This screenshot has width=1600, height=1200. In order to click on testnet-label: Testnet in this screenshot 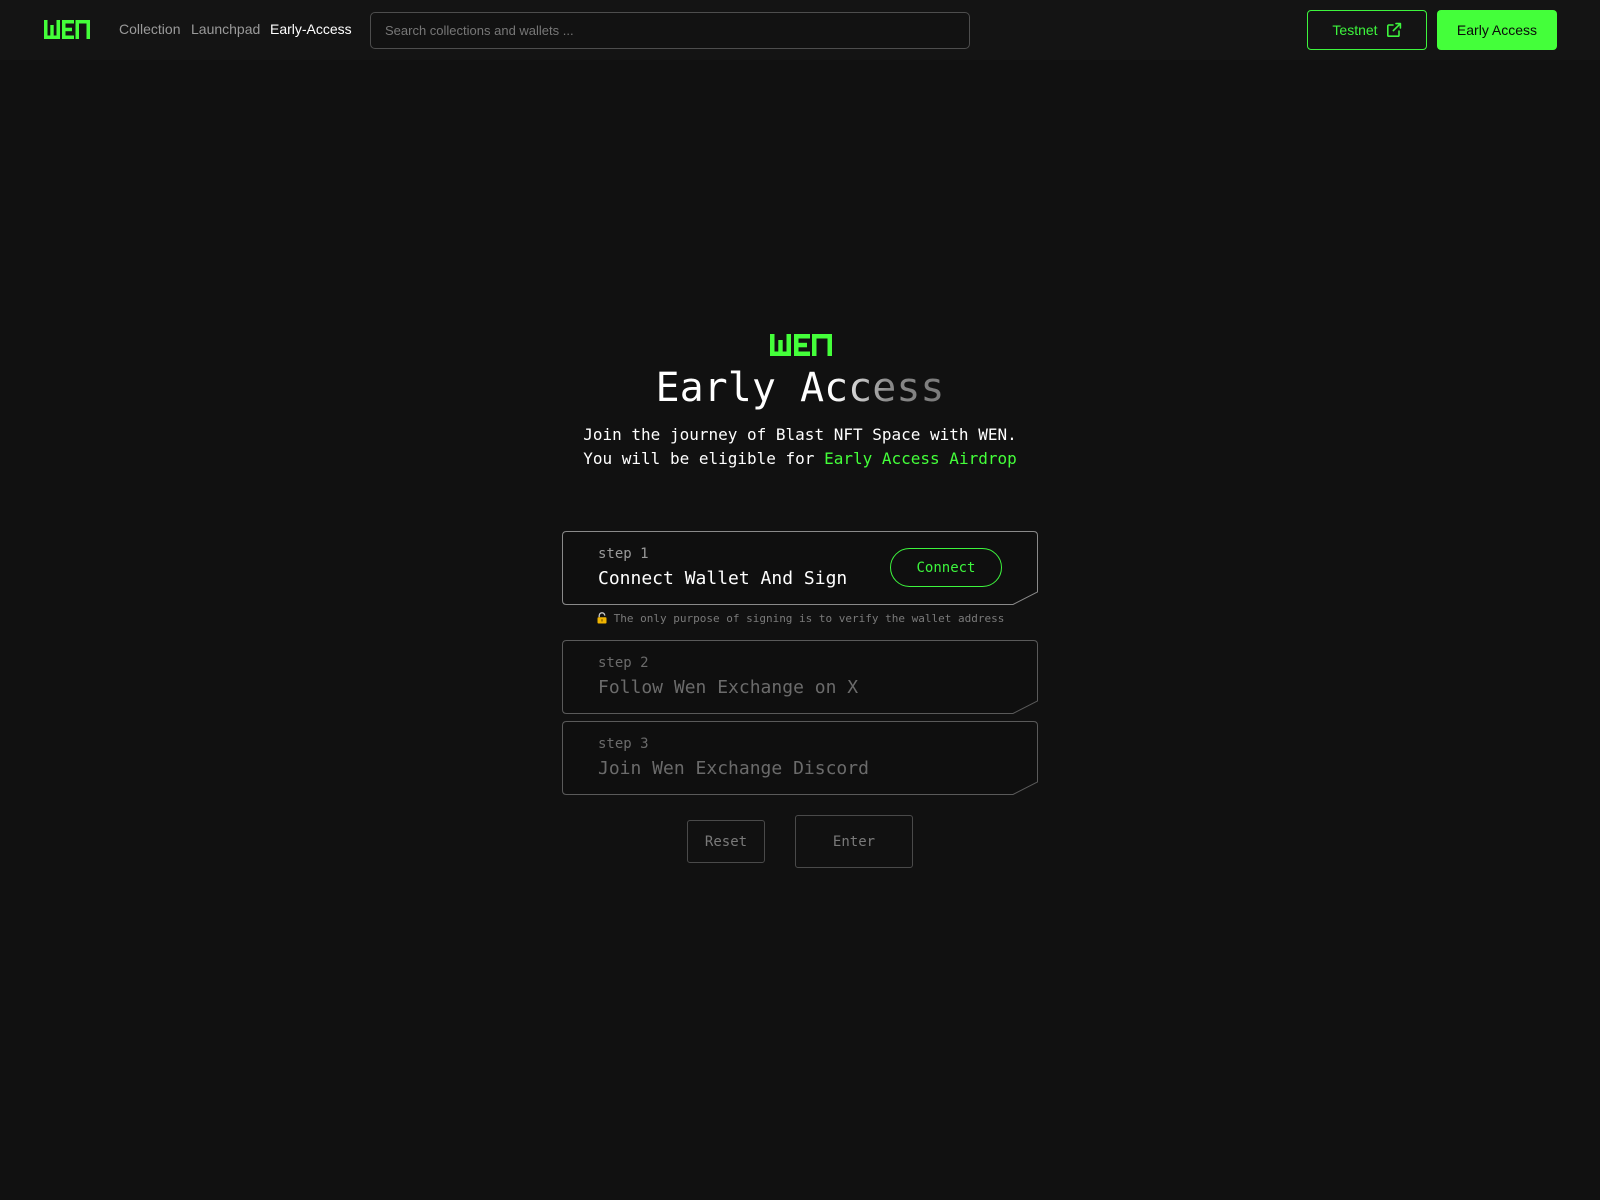, I will do `click(1355, 30)`.